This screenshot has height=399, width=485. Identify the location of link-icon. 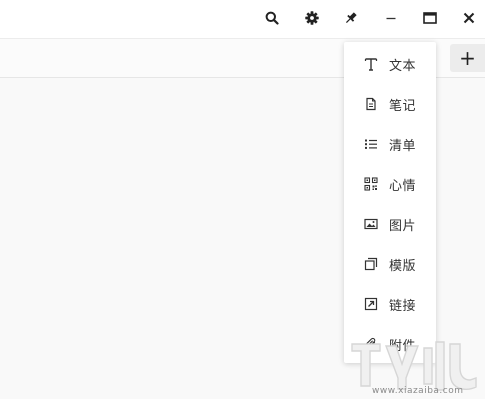
(371, 304).